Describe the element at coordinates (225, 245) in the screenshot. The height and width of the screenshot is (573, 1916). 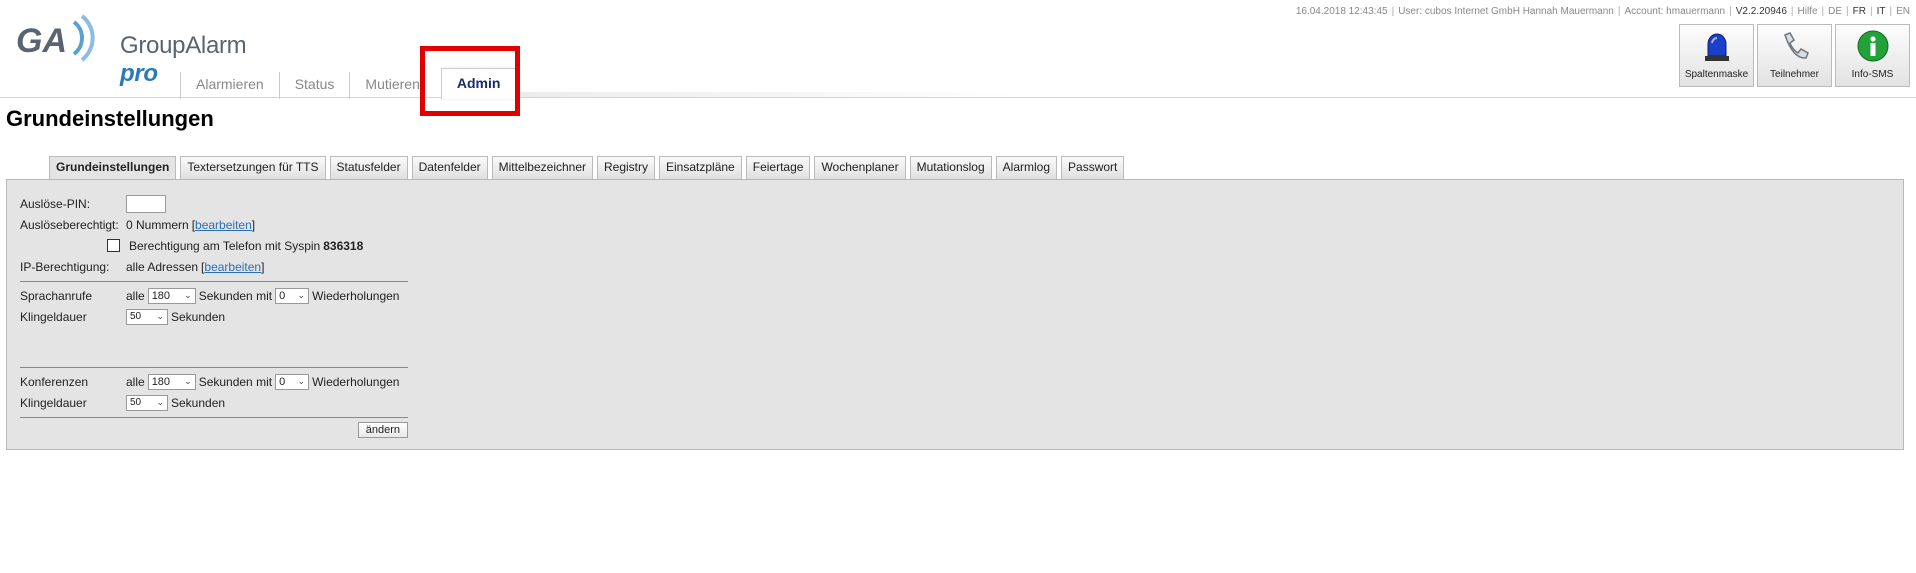
I see `phone-perm-text: Berechtigung am Telefon mit Syspin` at that location.